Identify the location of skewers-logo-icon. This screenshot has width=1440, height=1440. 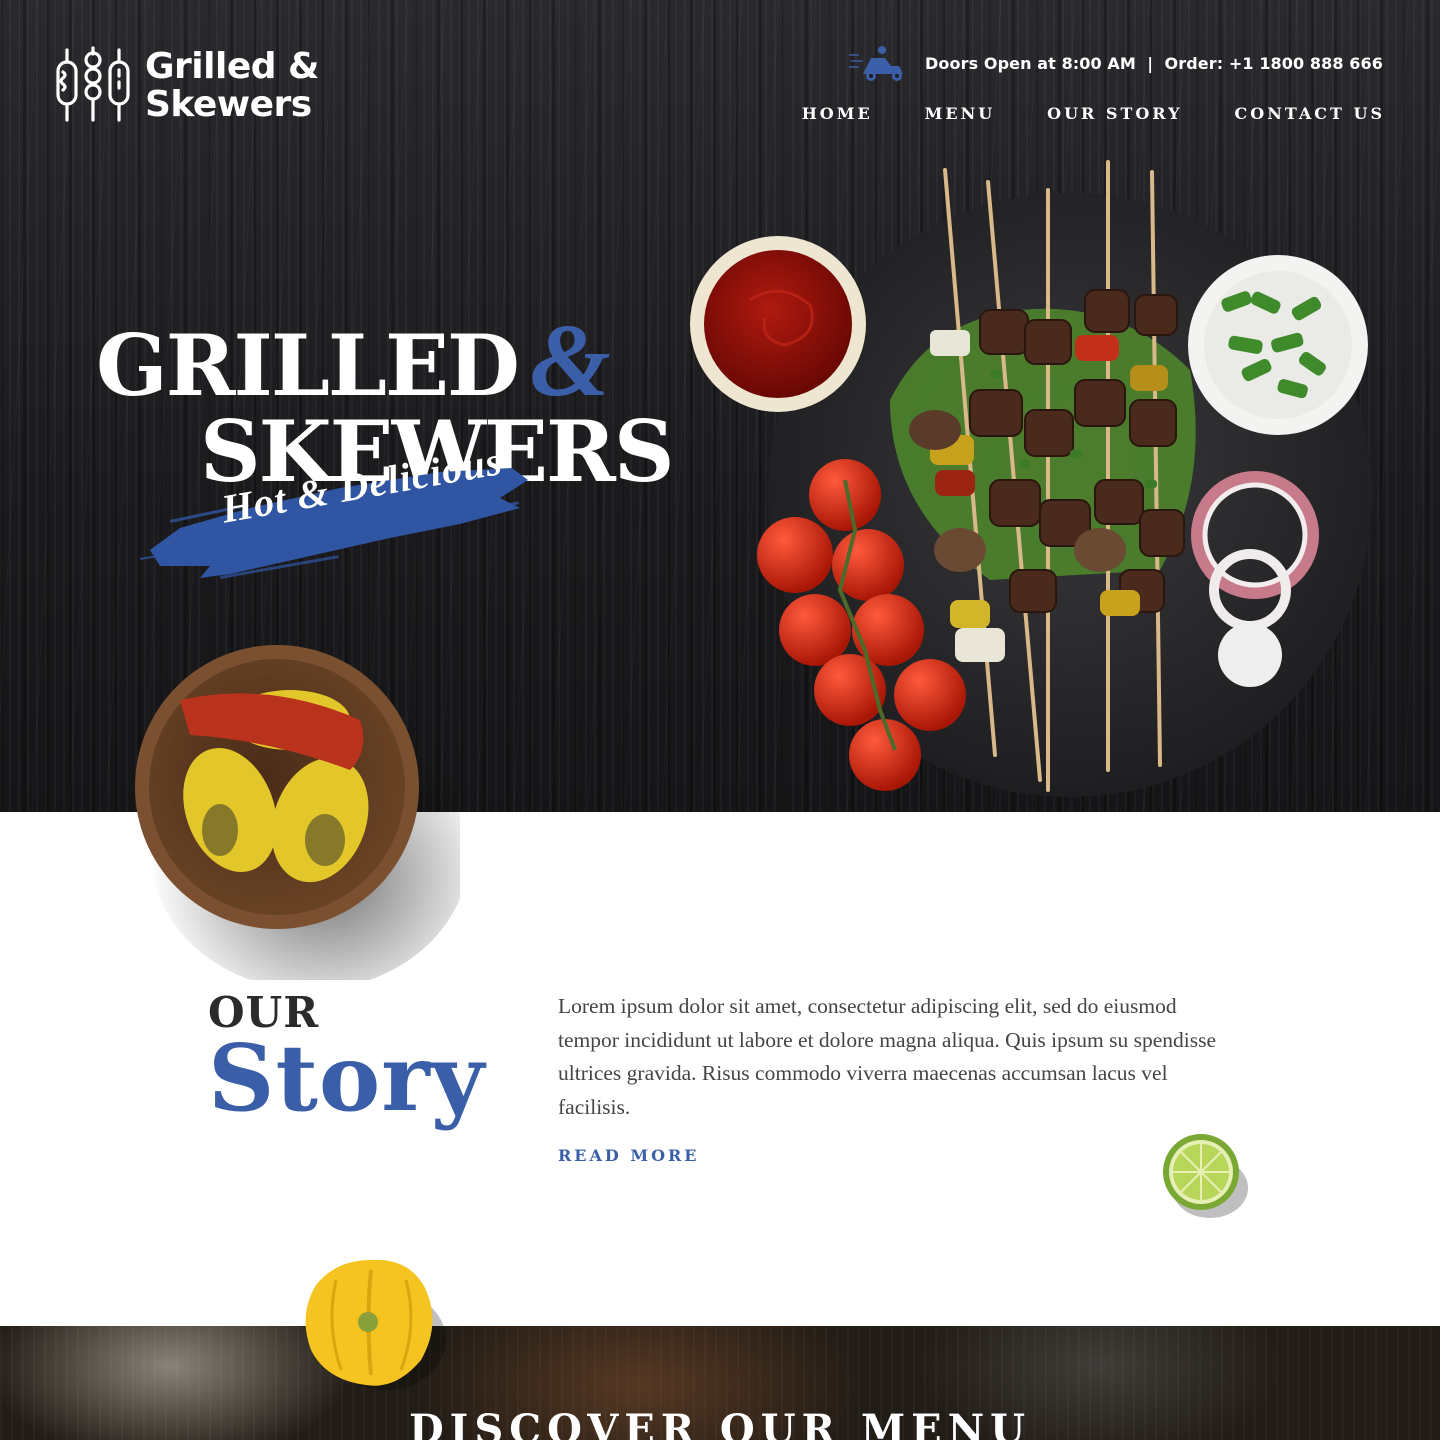
(93, 84).